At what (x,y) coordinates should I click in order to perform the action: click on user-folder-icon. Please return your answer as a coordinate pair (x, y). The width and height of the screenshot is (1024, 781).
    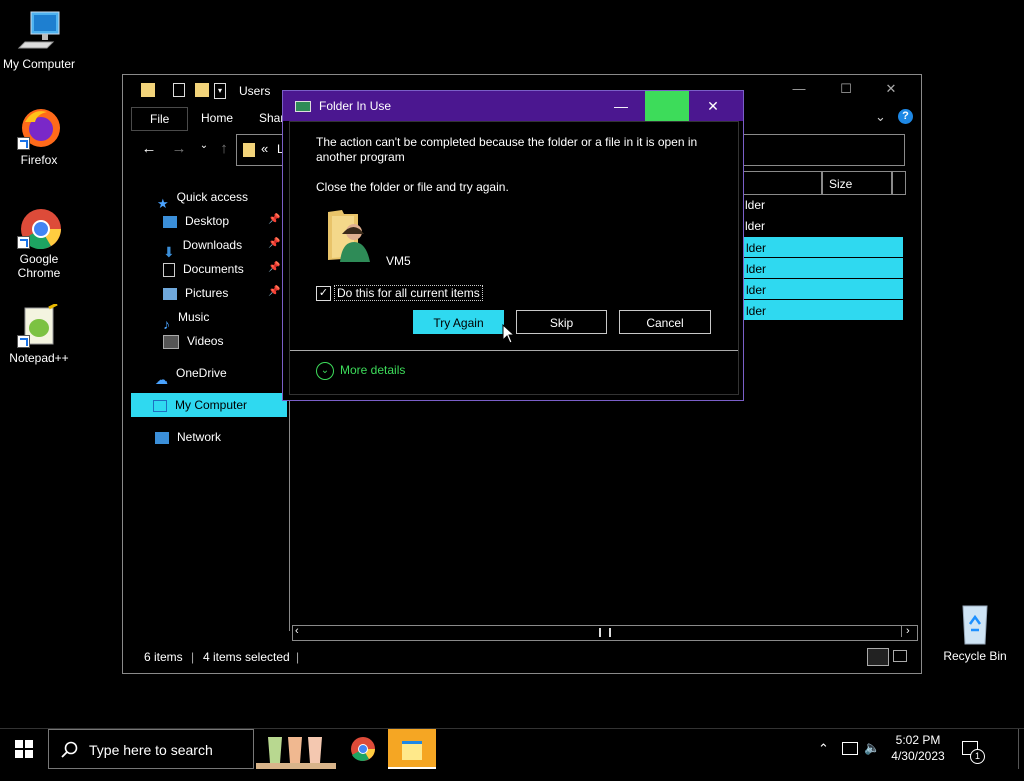
    Looking at the image, I should click on (350, 234).